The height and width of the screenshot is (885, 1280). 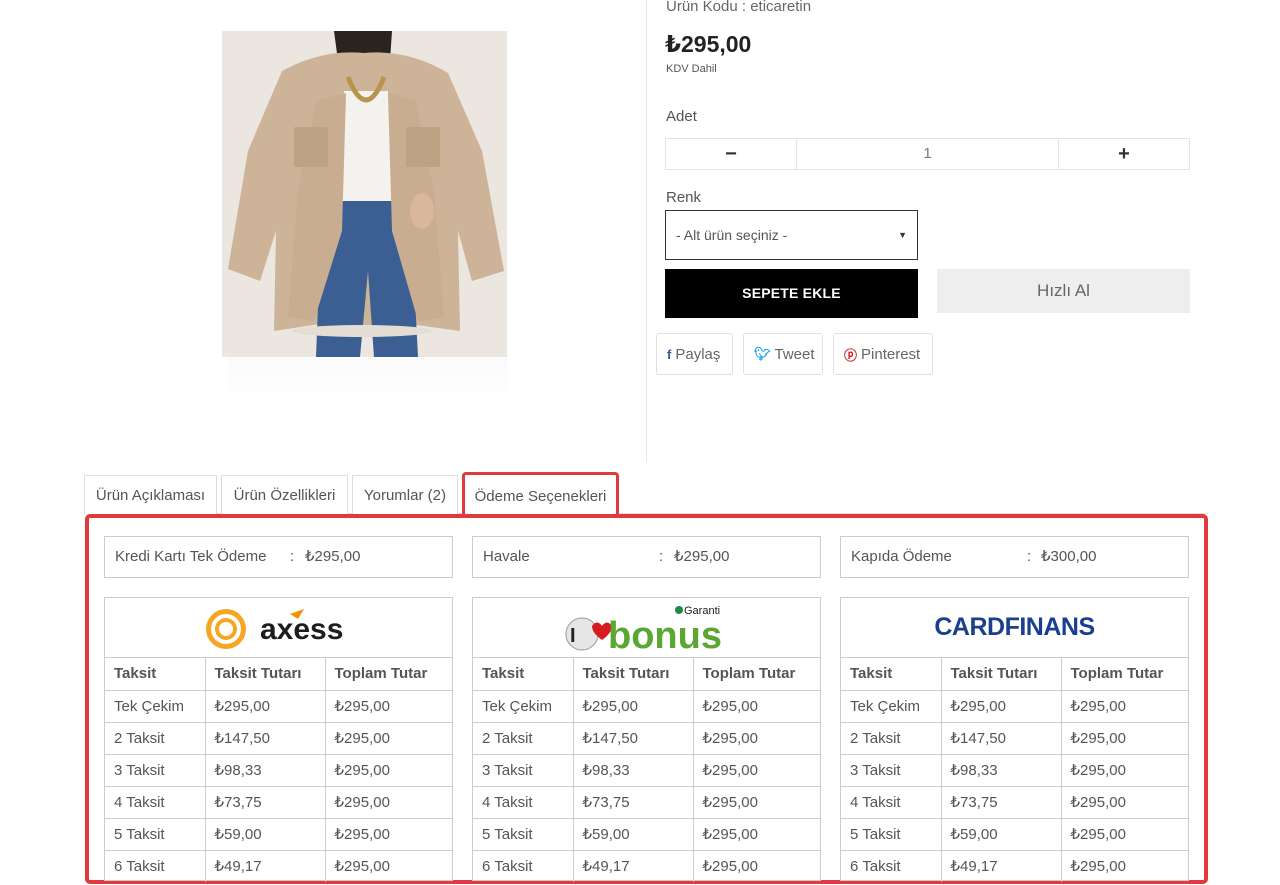 I want to click on bonus-logo-mark: I bonus Garanti, so click(x=643, y=630).